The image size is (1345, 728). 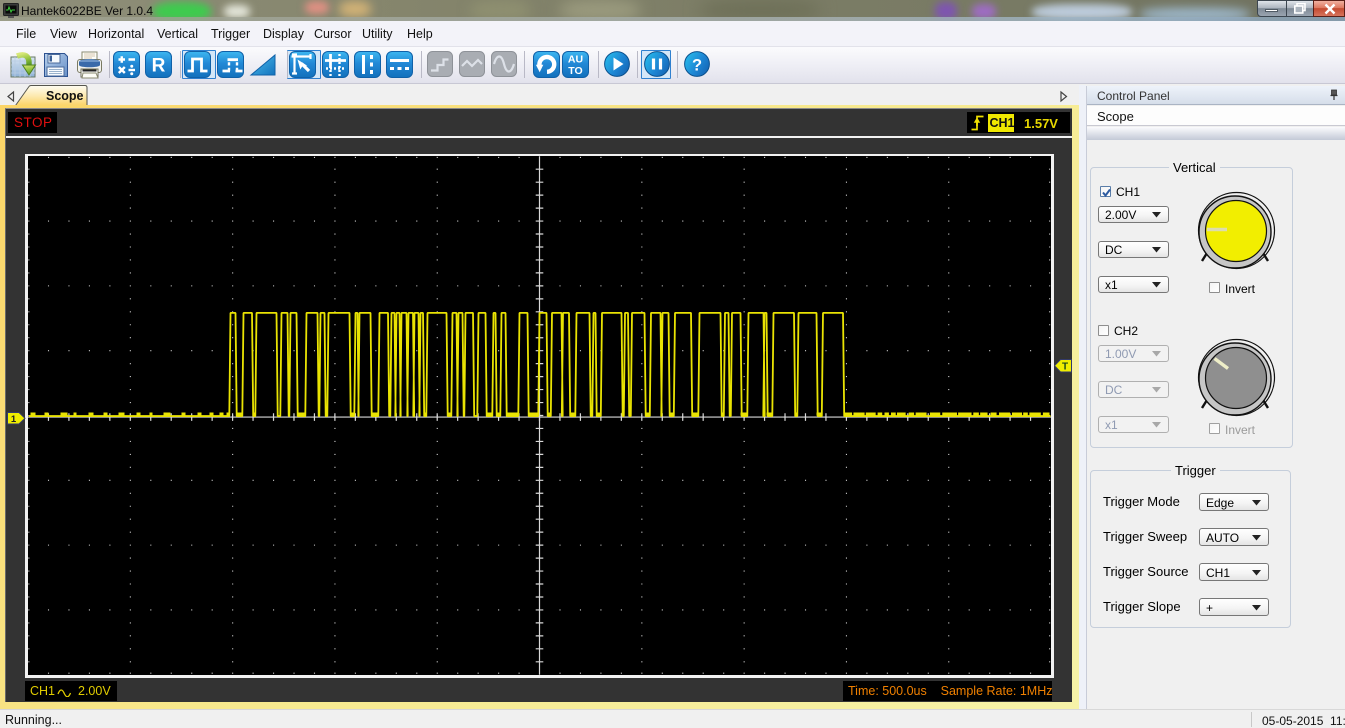 What do you see at coordinates (575, 60) in the screenshot?
I see `svg-text: AU` at bounding box center [575, 60].